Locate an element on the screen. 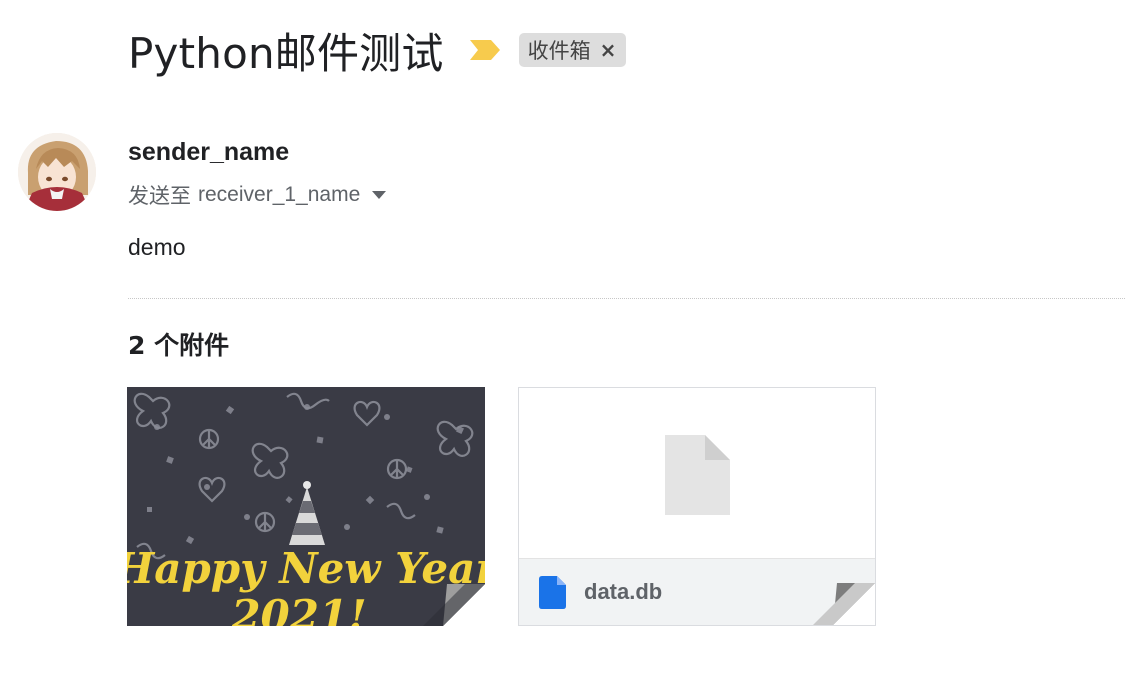  sender-avatar is located at coordinates (57, 172).